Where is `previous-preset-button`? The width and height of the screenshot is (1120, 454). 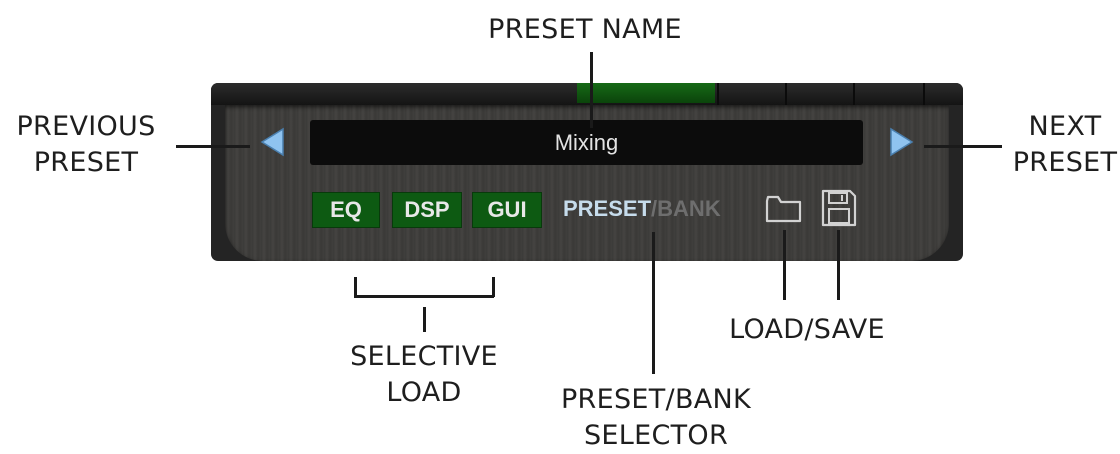 previous-preset-button is located at coordinates (273, 142).